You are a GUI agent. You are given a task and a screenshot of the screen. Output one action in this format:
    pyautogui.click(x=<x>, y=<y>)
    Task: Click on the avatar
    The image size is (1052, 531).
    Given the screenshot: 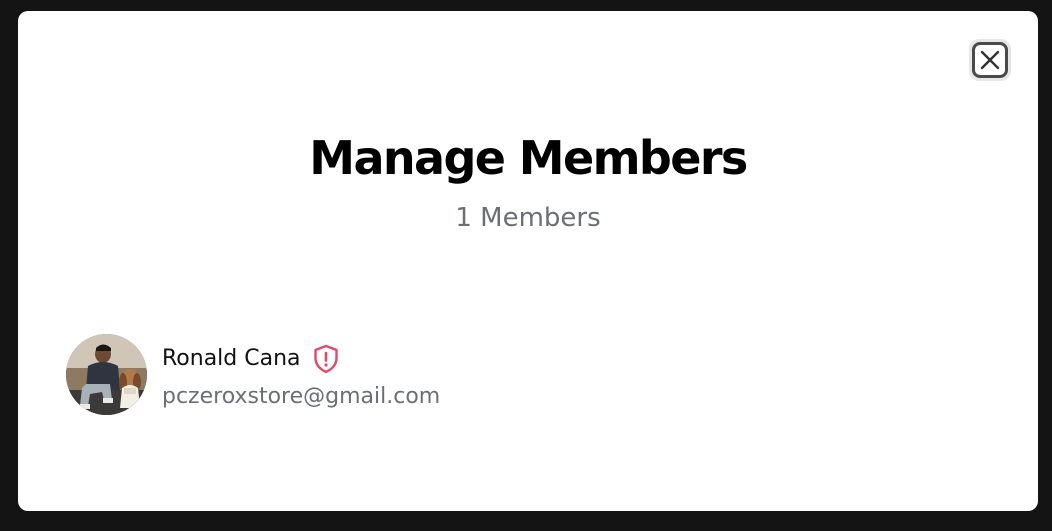 What is the action you would take?
    pyautogui.click(x=106, y=374)
    